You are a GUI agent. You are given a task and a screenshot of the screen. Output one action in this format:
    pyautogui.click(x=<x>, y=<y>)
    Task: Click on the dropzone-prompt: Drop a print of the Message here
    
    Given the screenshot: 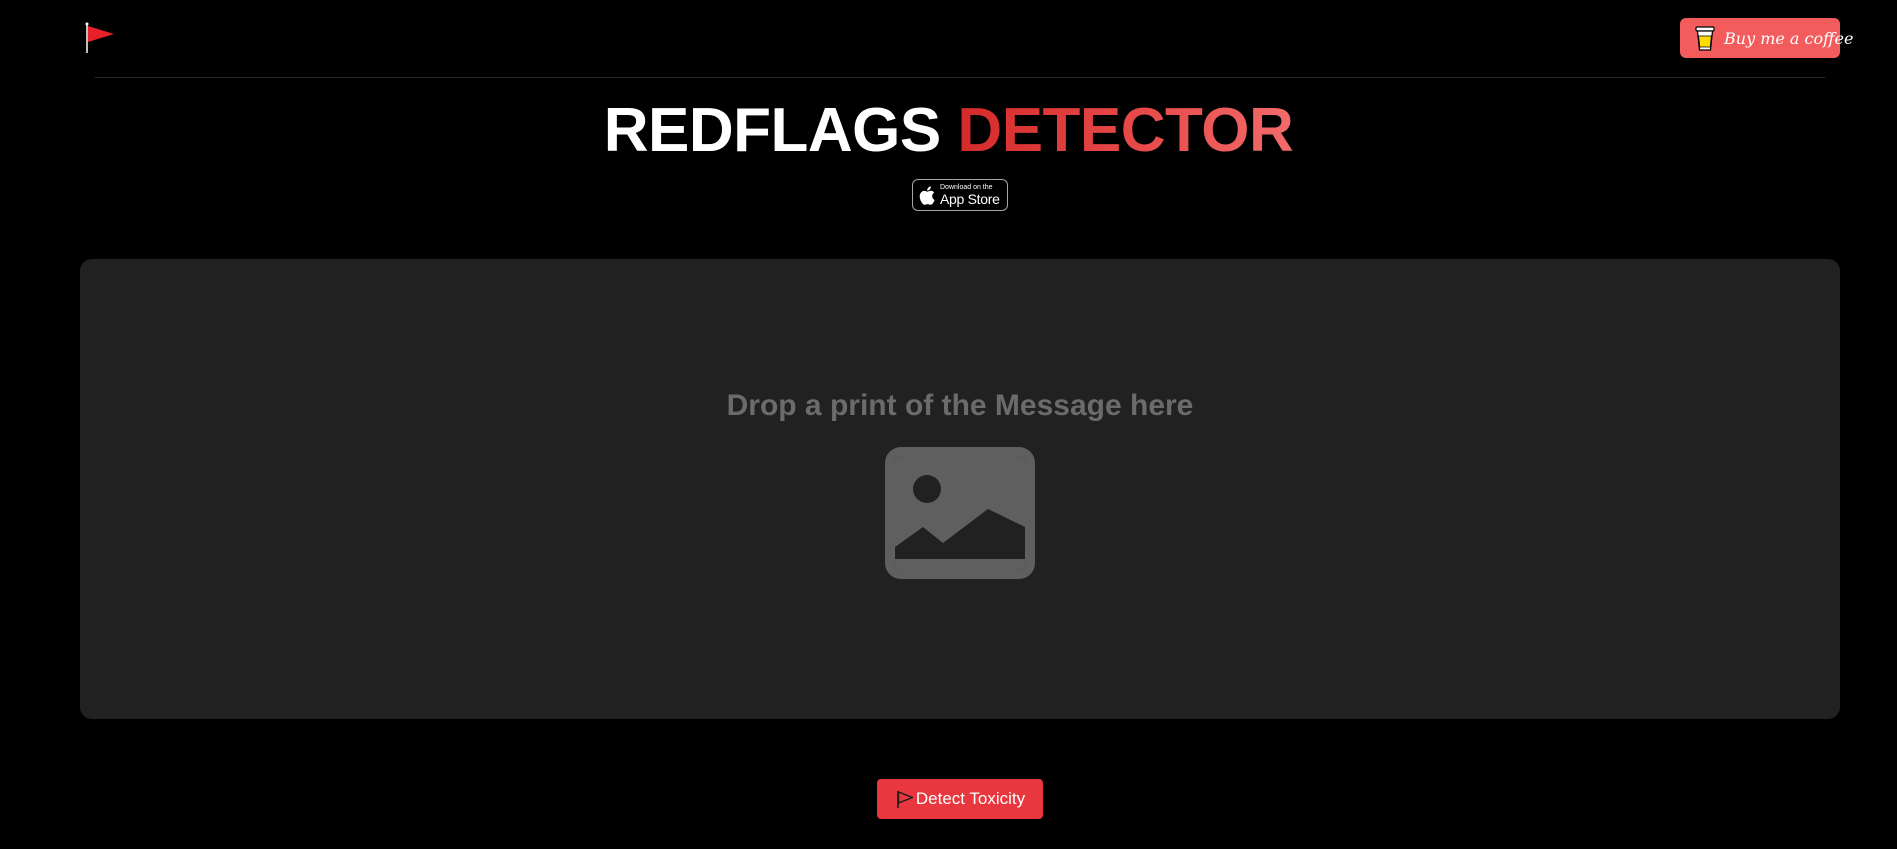 What is the action you would take?
    pyautogui.click(x=960, y=405)
    